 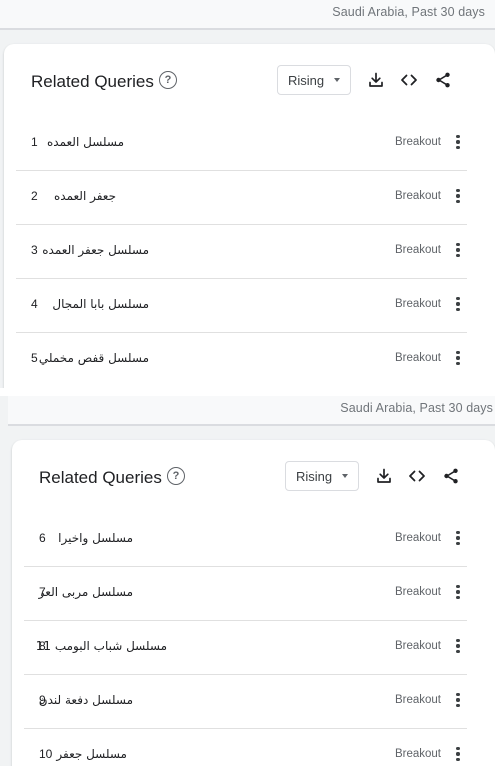 I want to click on query-row: 9 مسلسل دفعة لندن Breakout, so click(x=245, y=702).